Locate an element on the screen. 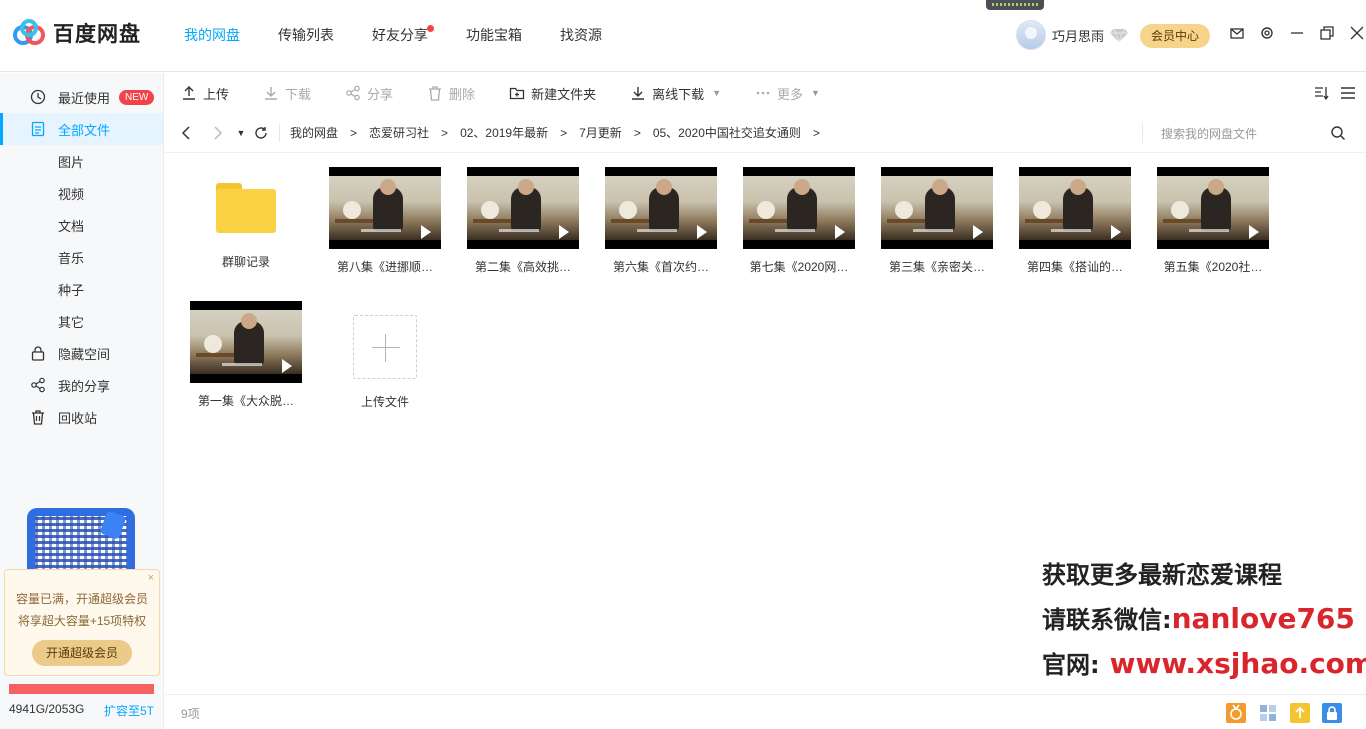 This screenshot has height=729, width=1366. more-button: 更多 ▼ is located at coordinates (787, 93).